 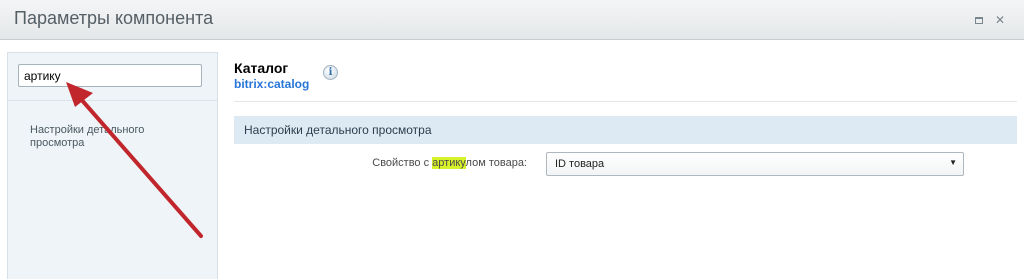 What do you see at coordinates (105, 137) in the screenshot?
I see `sidebar-item-detail-settings: Настройки детального просмотра` at bounding box center [105, 137].